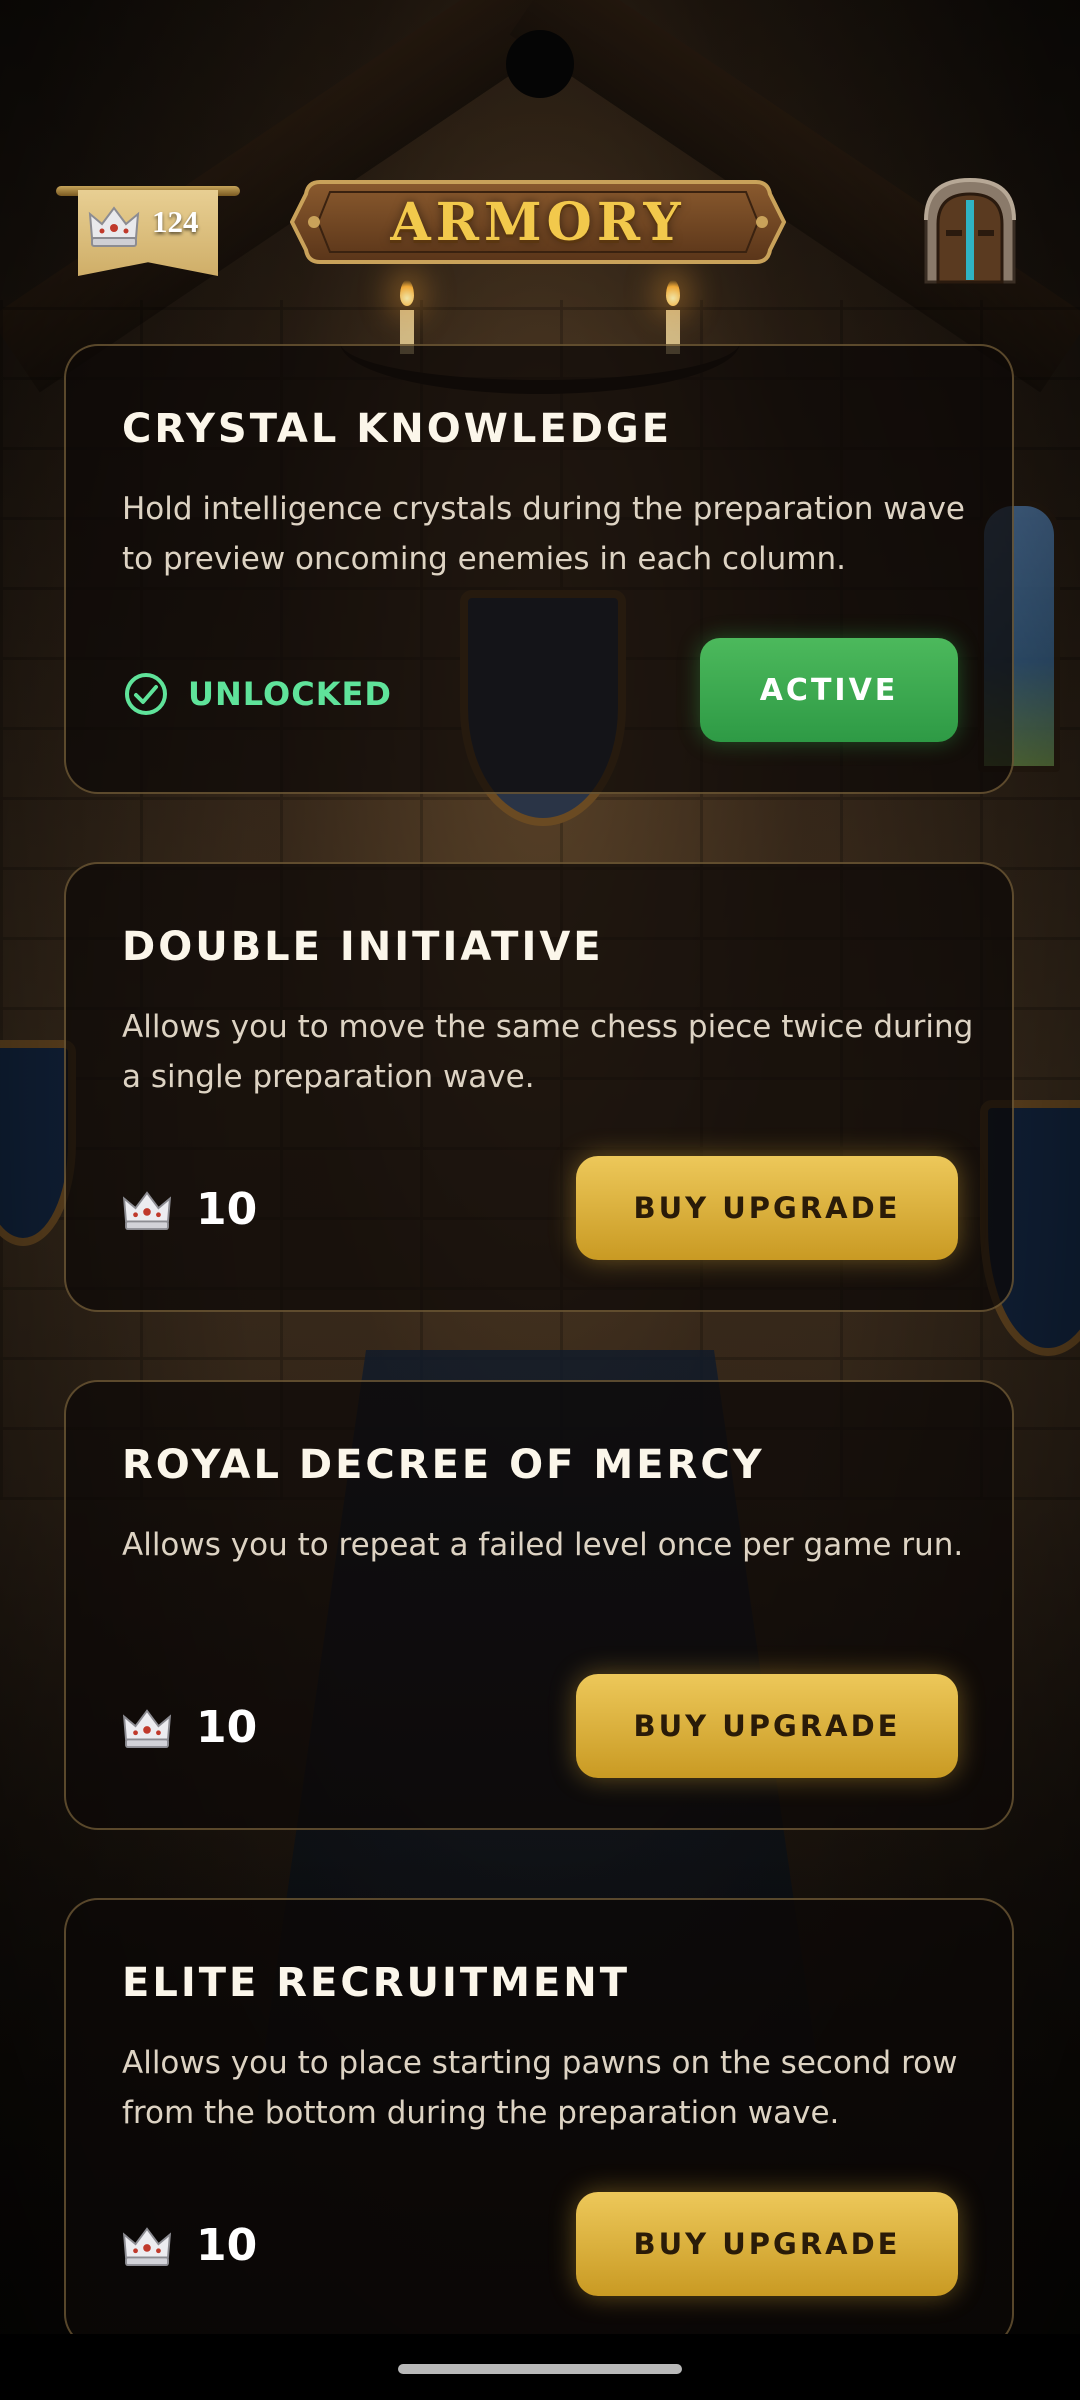 This screenshot has height=2400, width=1080. Describe the element at coordinates (148, 230) in the screenshot. I see `crowns-banner: 124` at that location.